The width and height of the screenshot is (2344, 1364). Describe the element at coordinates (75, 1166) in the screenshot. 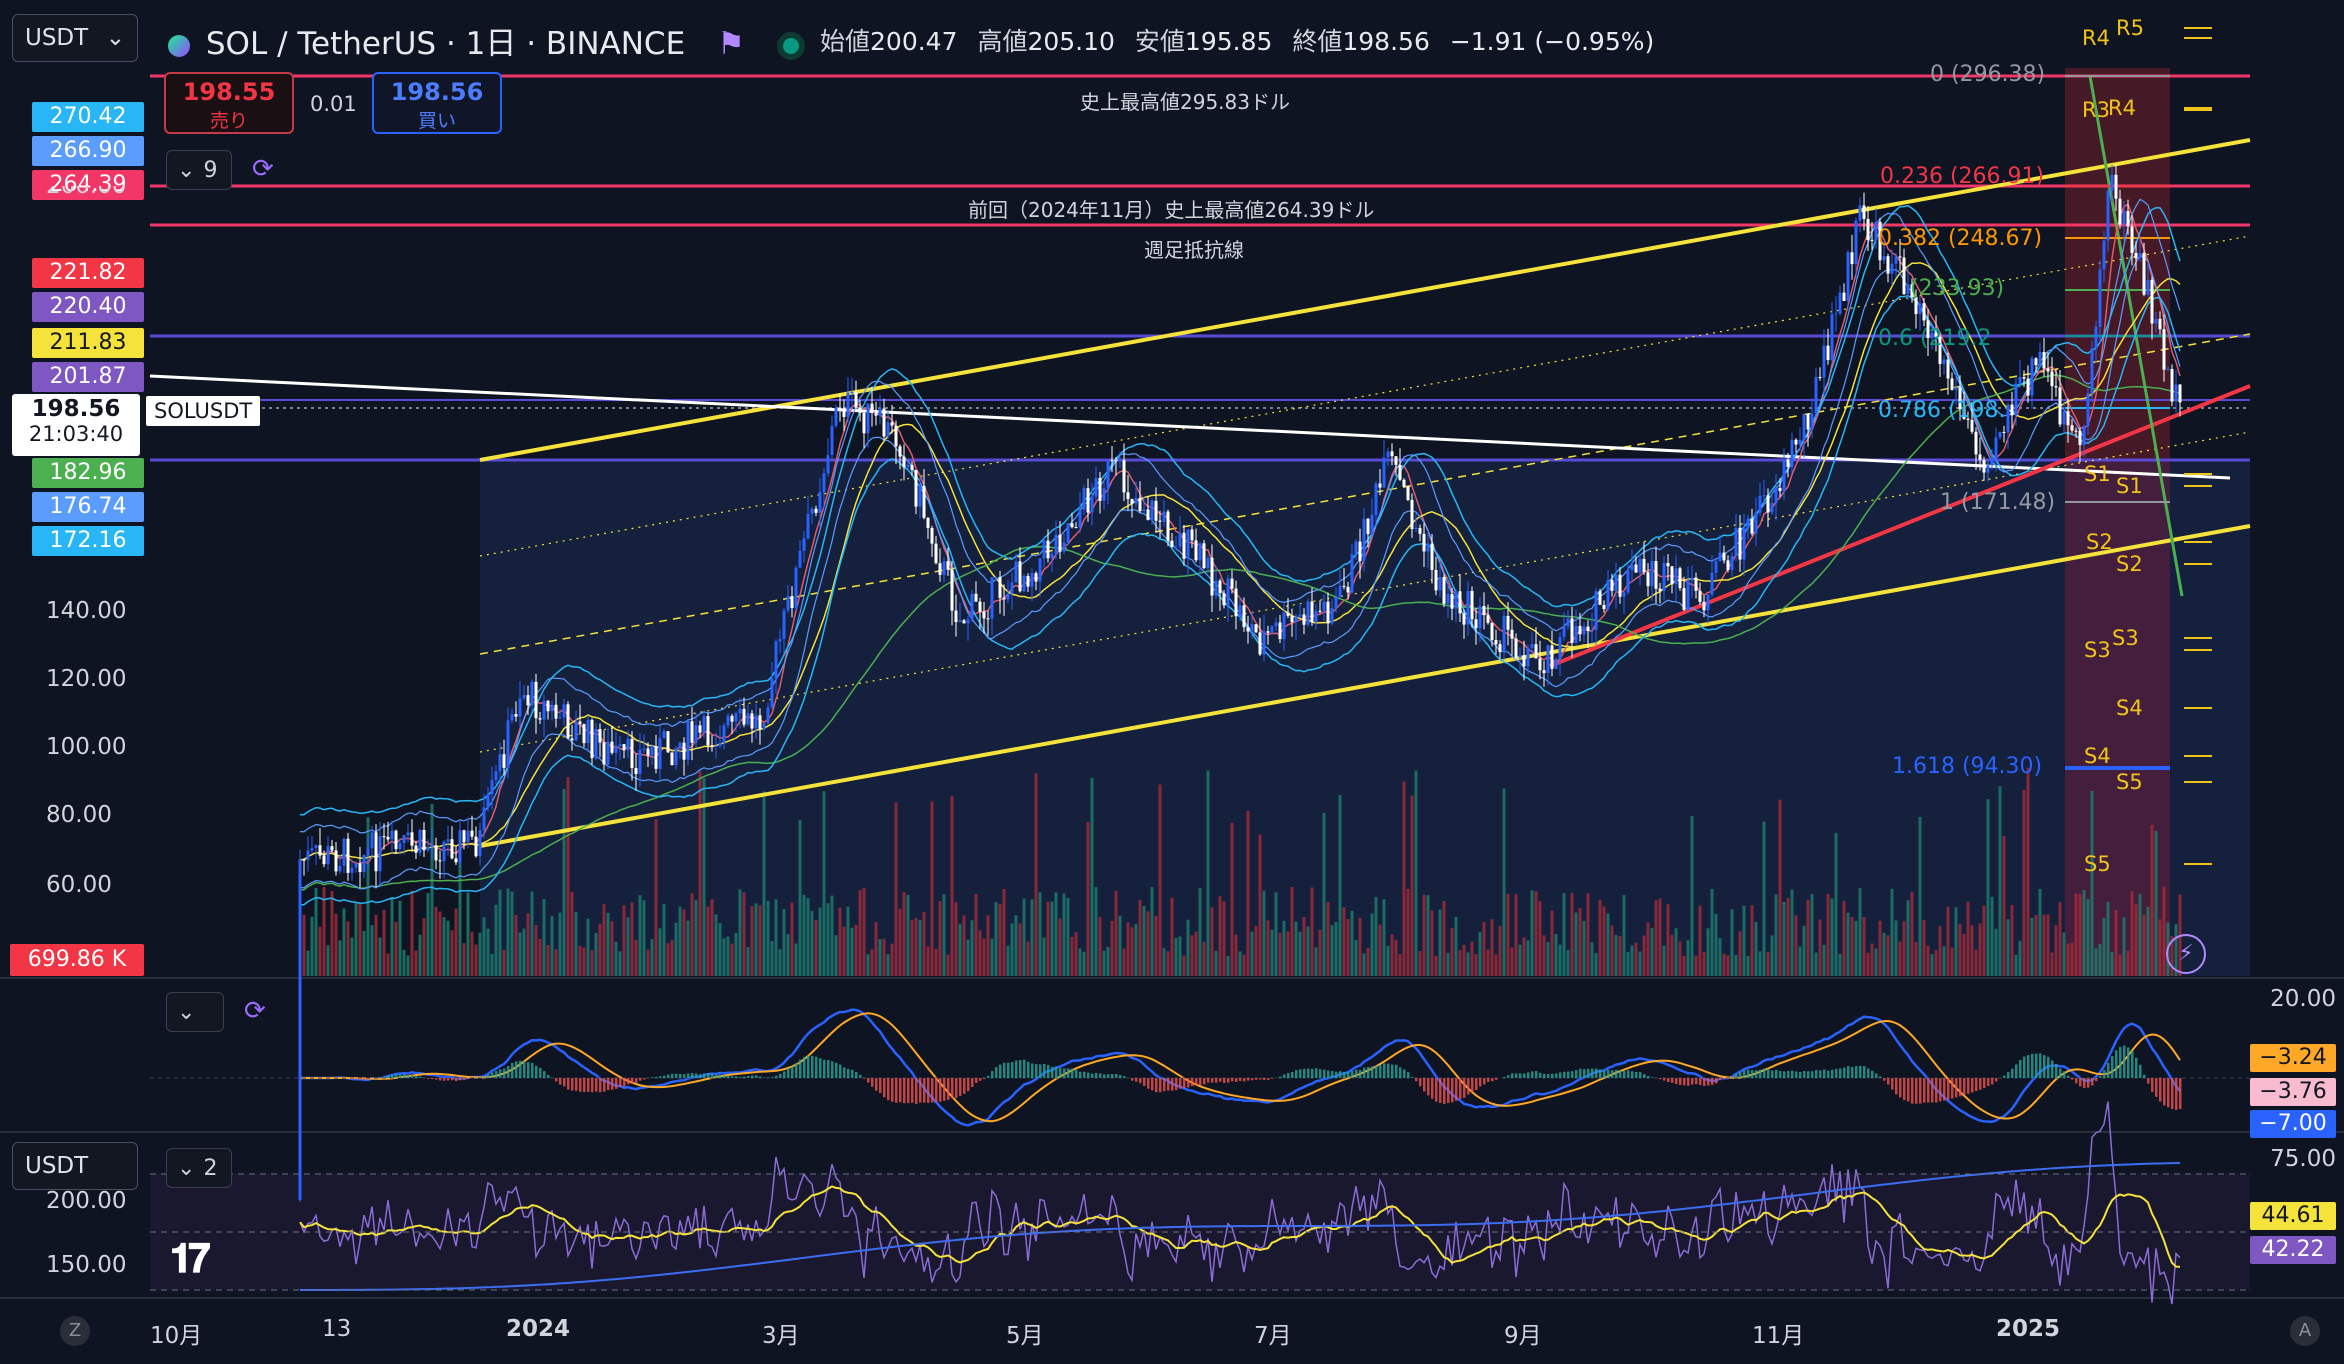

I see `rsi-symbol-select: USDT` at that location.